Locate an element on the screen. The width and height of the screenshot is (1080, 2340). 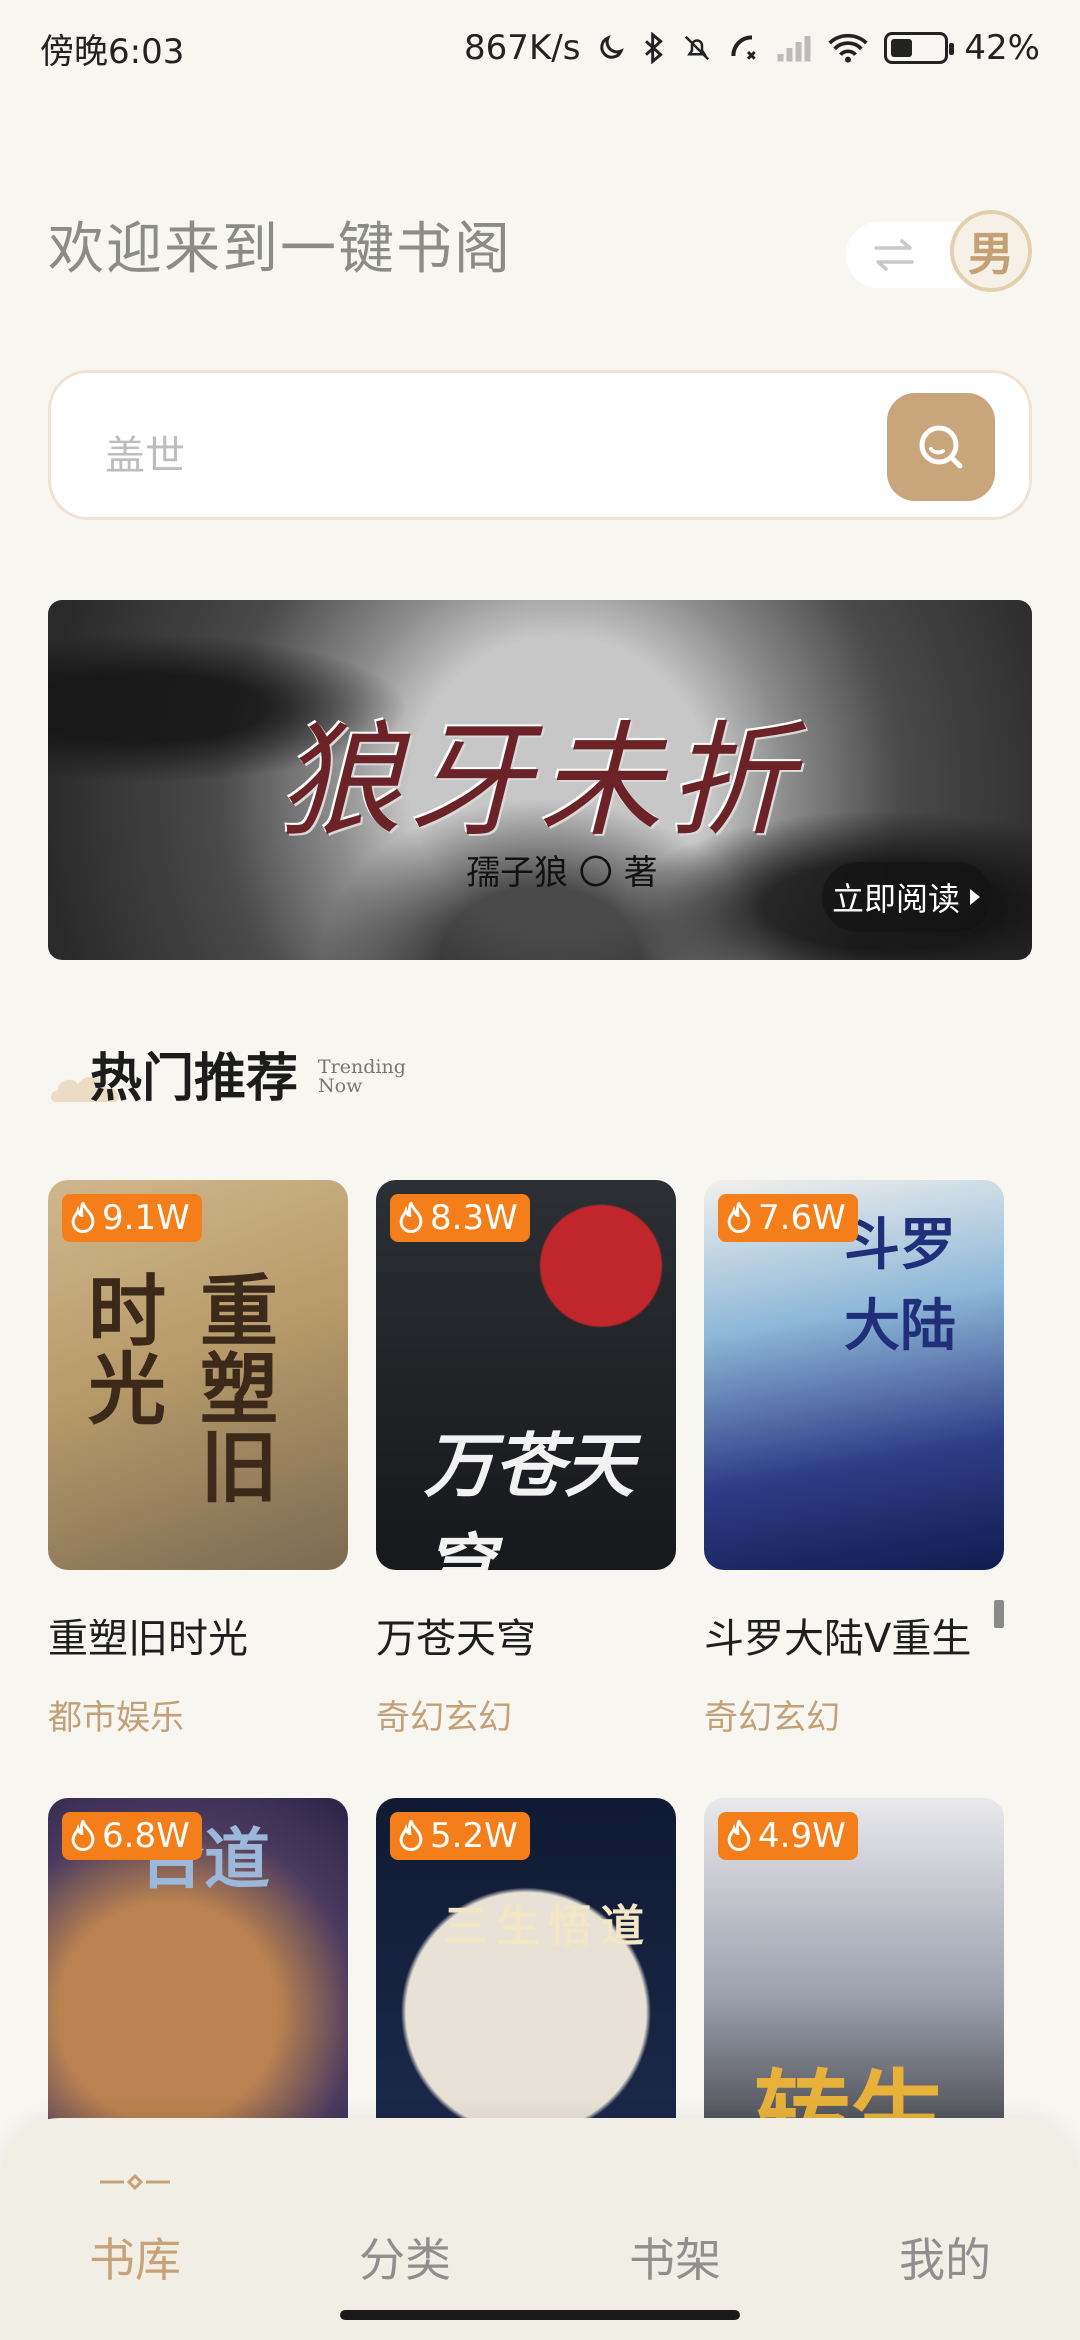
book-card: 万苍天穹 8.3W 万苍天穹 奇幻玄幻 is located at coordinates (526, 1459).